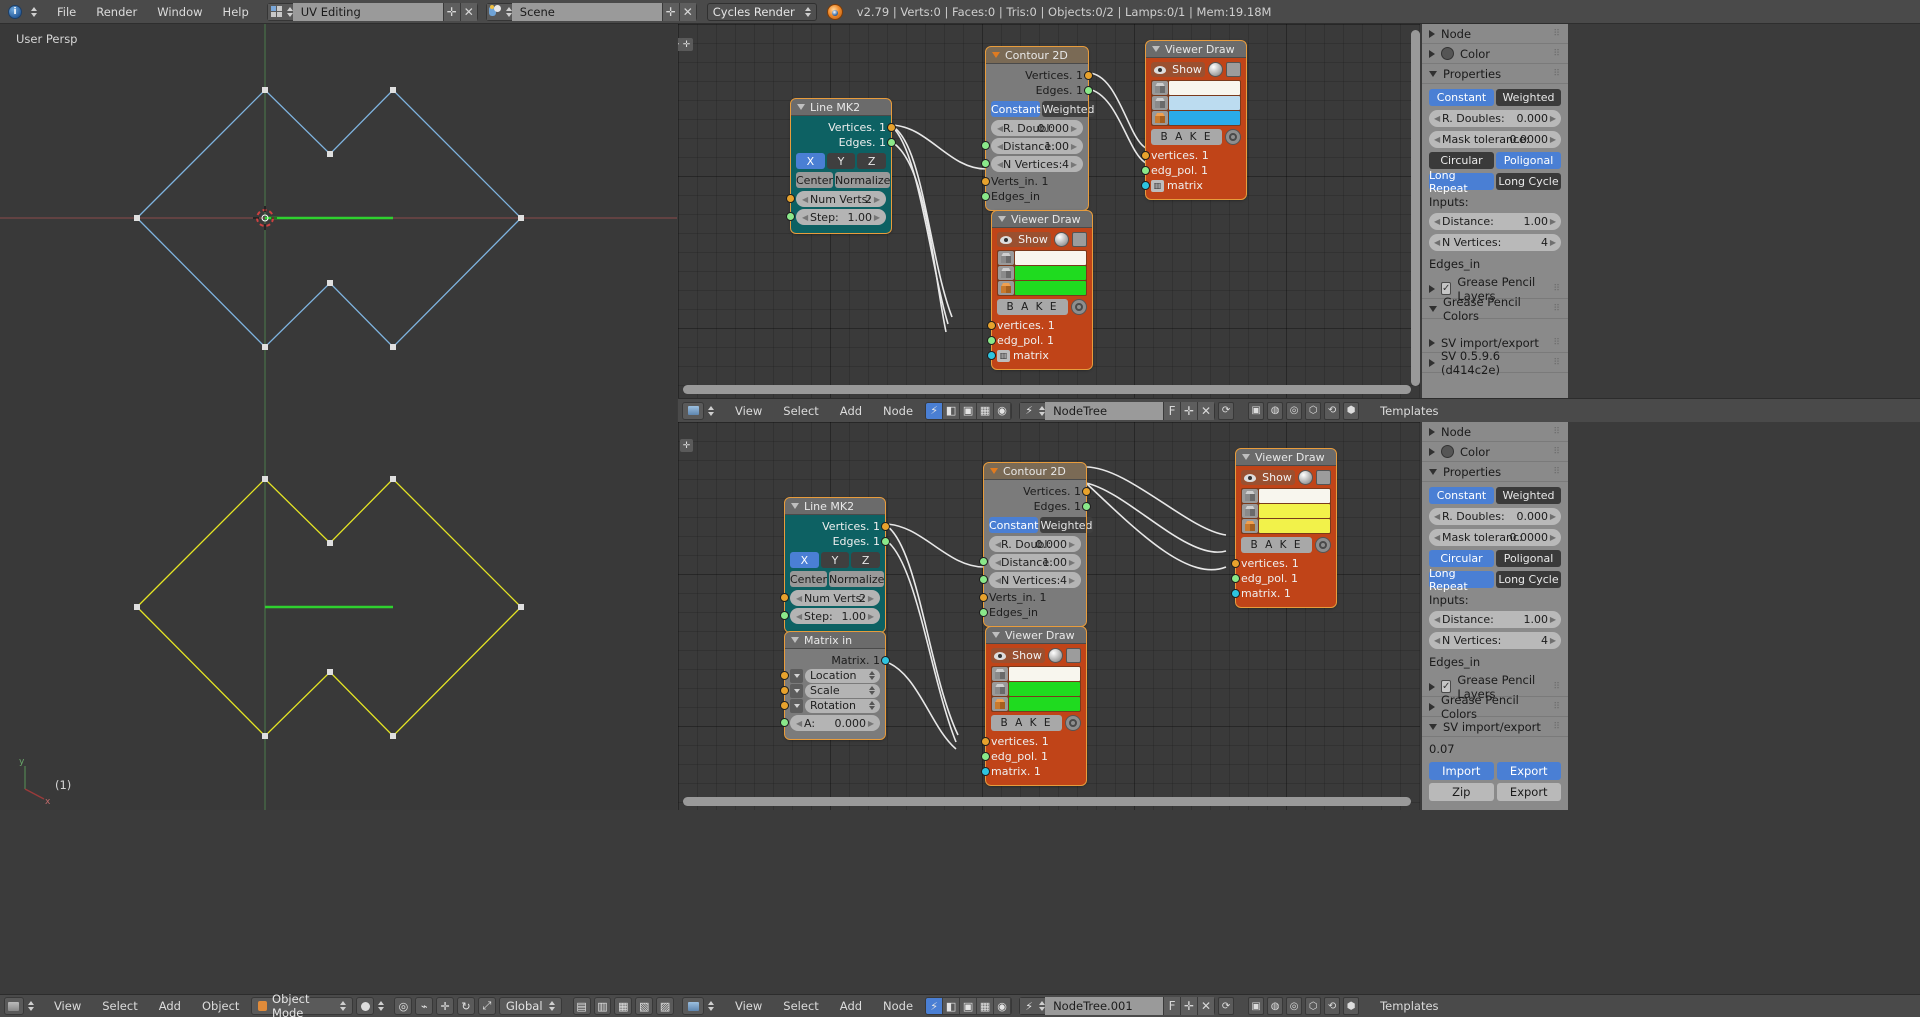 This screenshot has height=1017, width=1920. What do you see at coordinates (1032, 181) in the screenshot?
I see `input-verts-in: Verts_in. 1` at bounding box center [1032, 181].